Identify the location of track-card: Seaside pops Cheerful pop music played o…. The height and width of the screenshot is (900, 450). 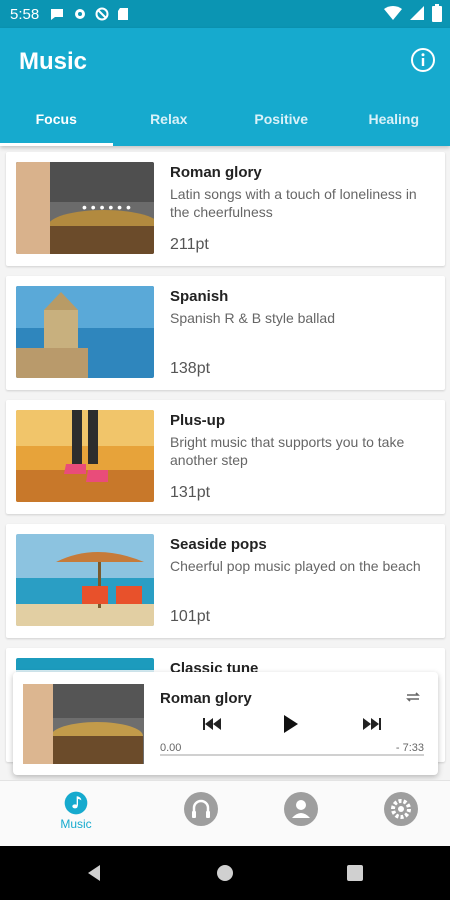
(225, 581).